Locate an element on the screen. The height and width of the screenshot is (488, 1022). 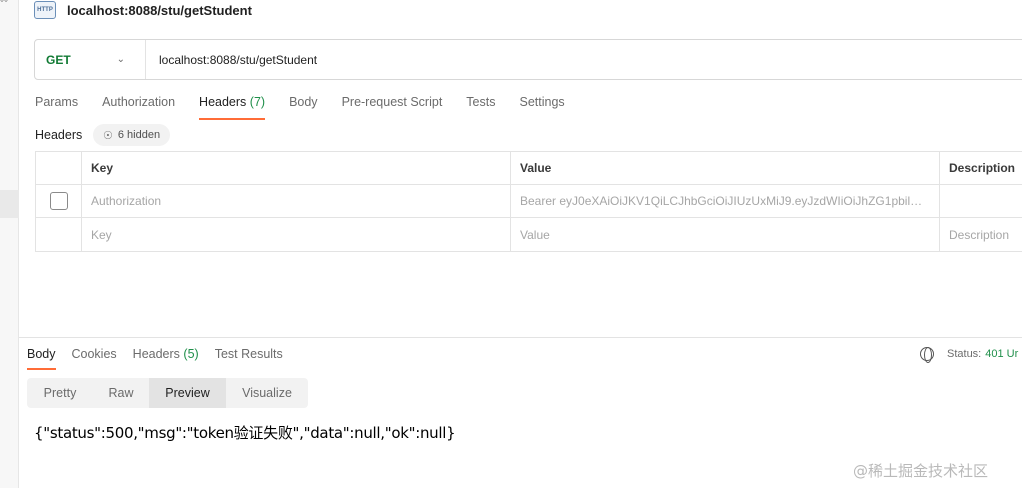
tab-pre-request-script: Pre-request Script is located at coordinates (392, 107).